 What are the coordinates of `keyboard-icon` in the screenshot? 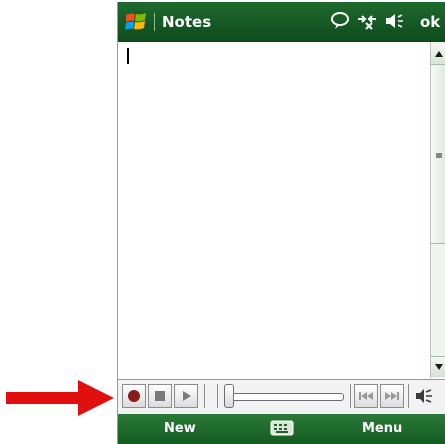 It's located at (282, 428).